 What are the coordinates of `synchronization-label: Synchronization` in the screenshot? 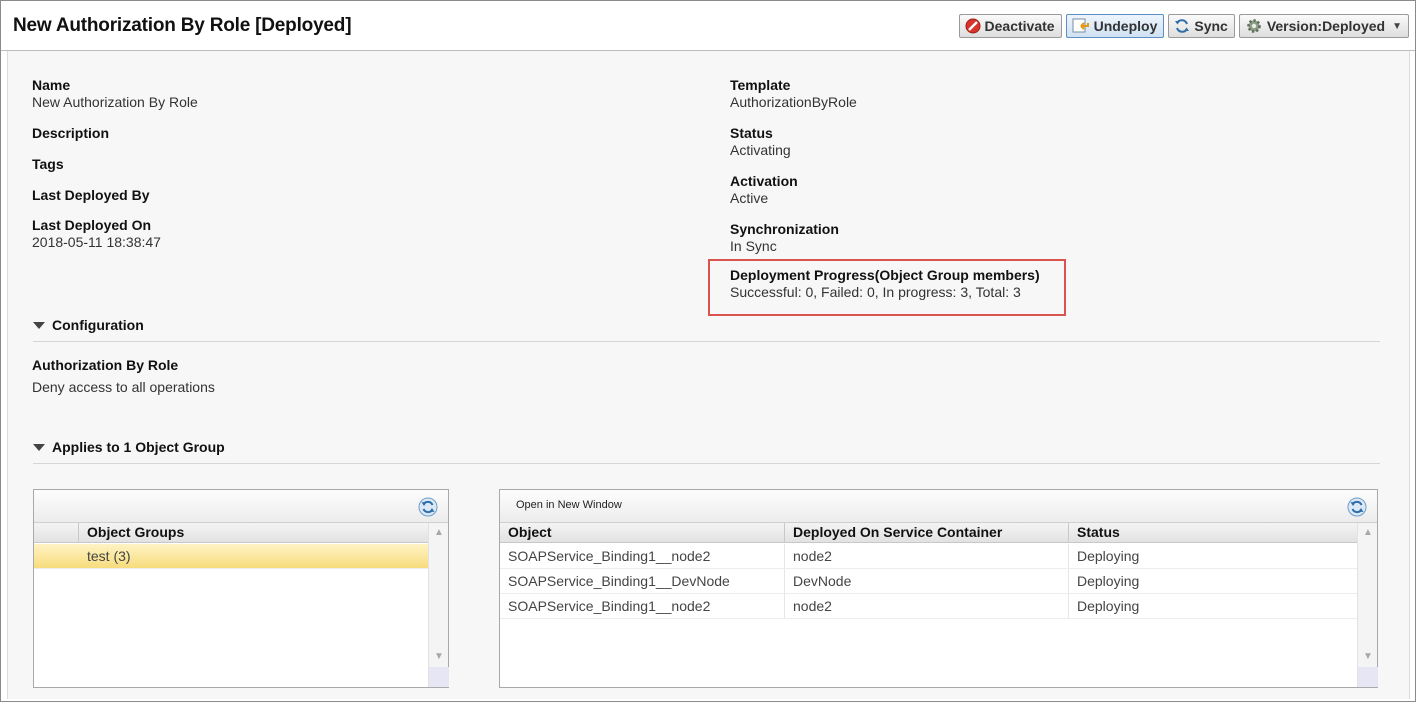 It's located at (784, 229).